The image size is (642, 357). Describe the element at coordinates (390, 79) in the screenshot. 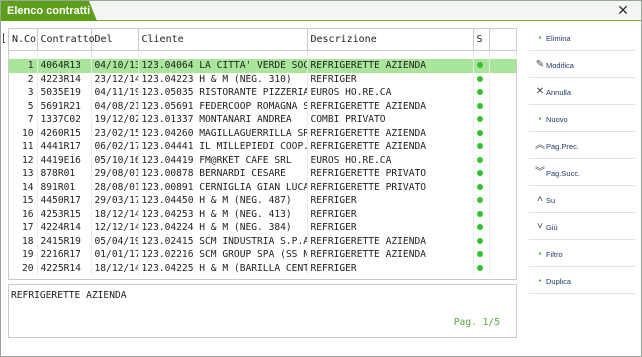

I see `row-descrizione: REFRIGER` at that location.